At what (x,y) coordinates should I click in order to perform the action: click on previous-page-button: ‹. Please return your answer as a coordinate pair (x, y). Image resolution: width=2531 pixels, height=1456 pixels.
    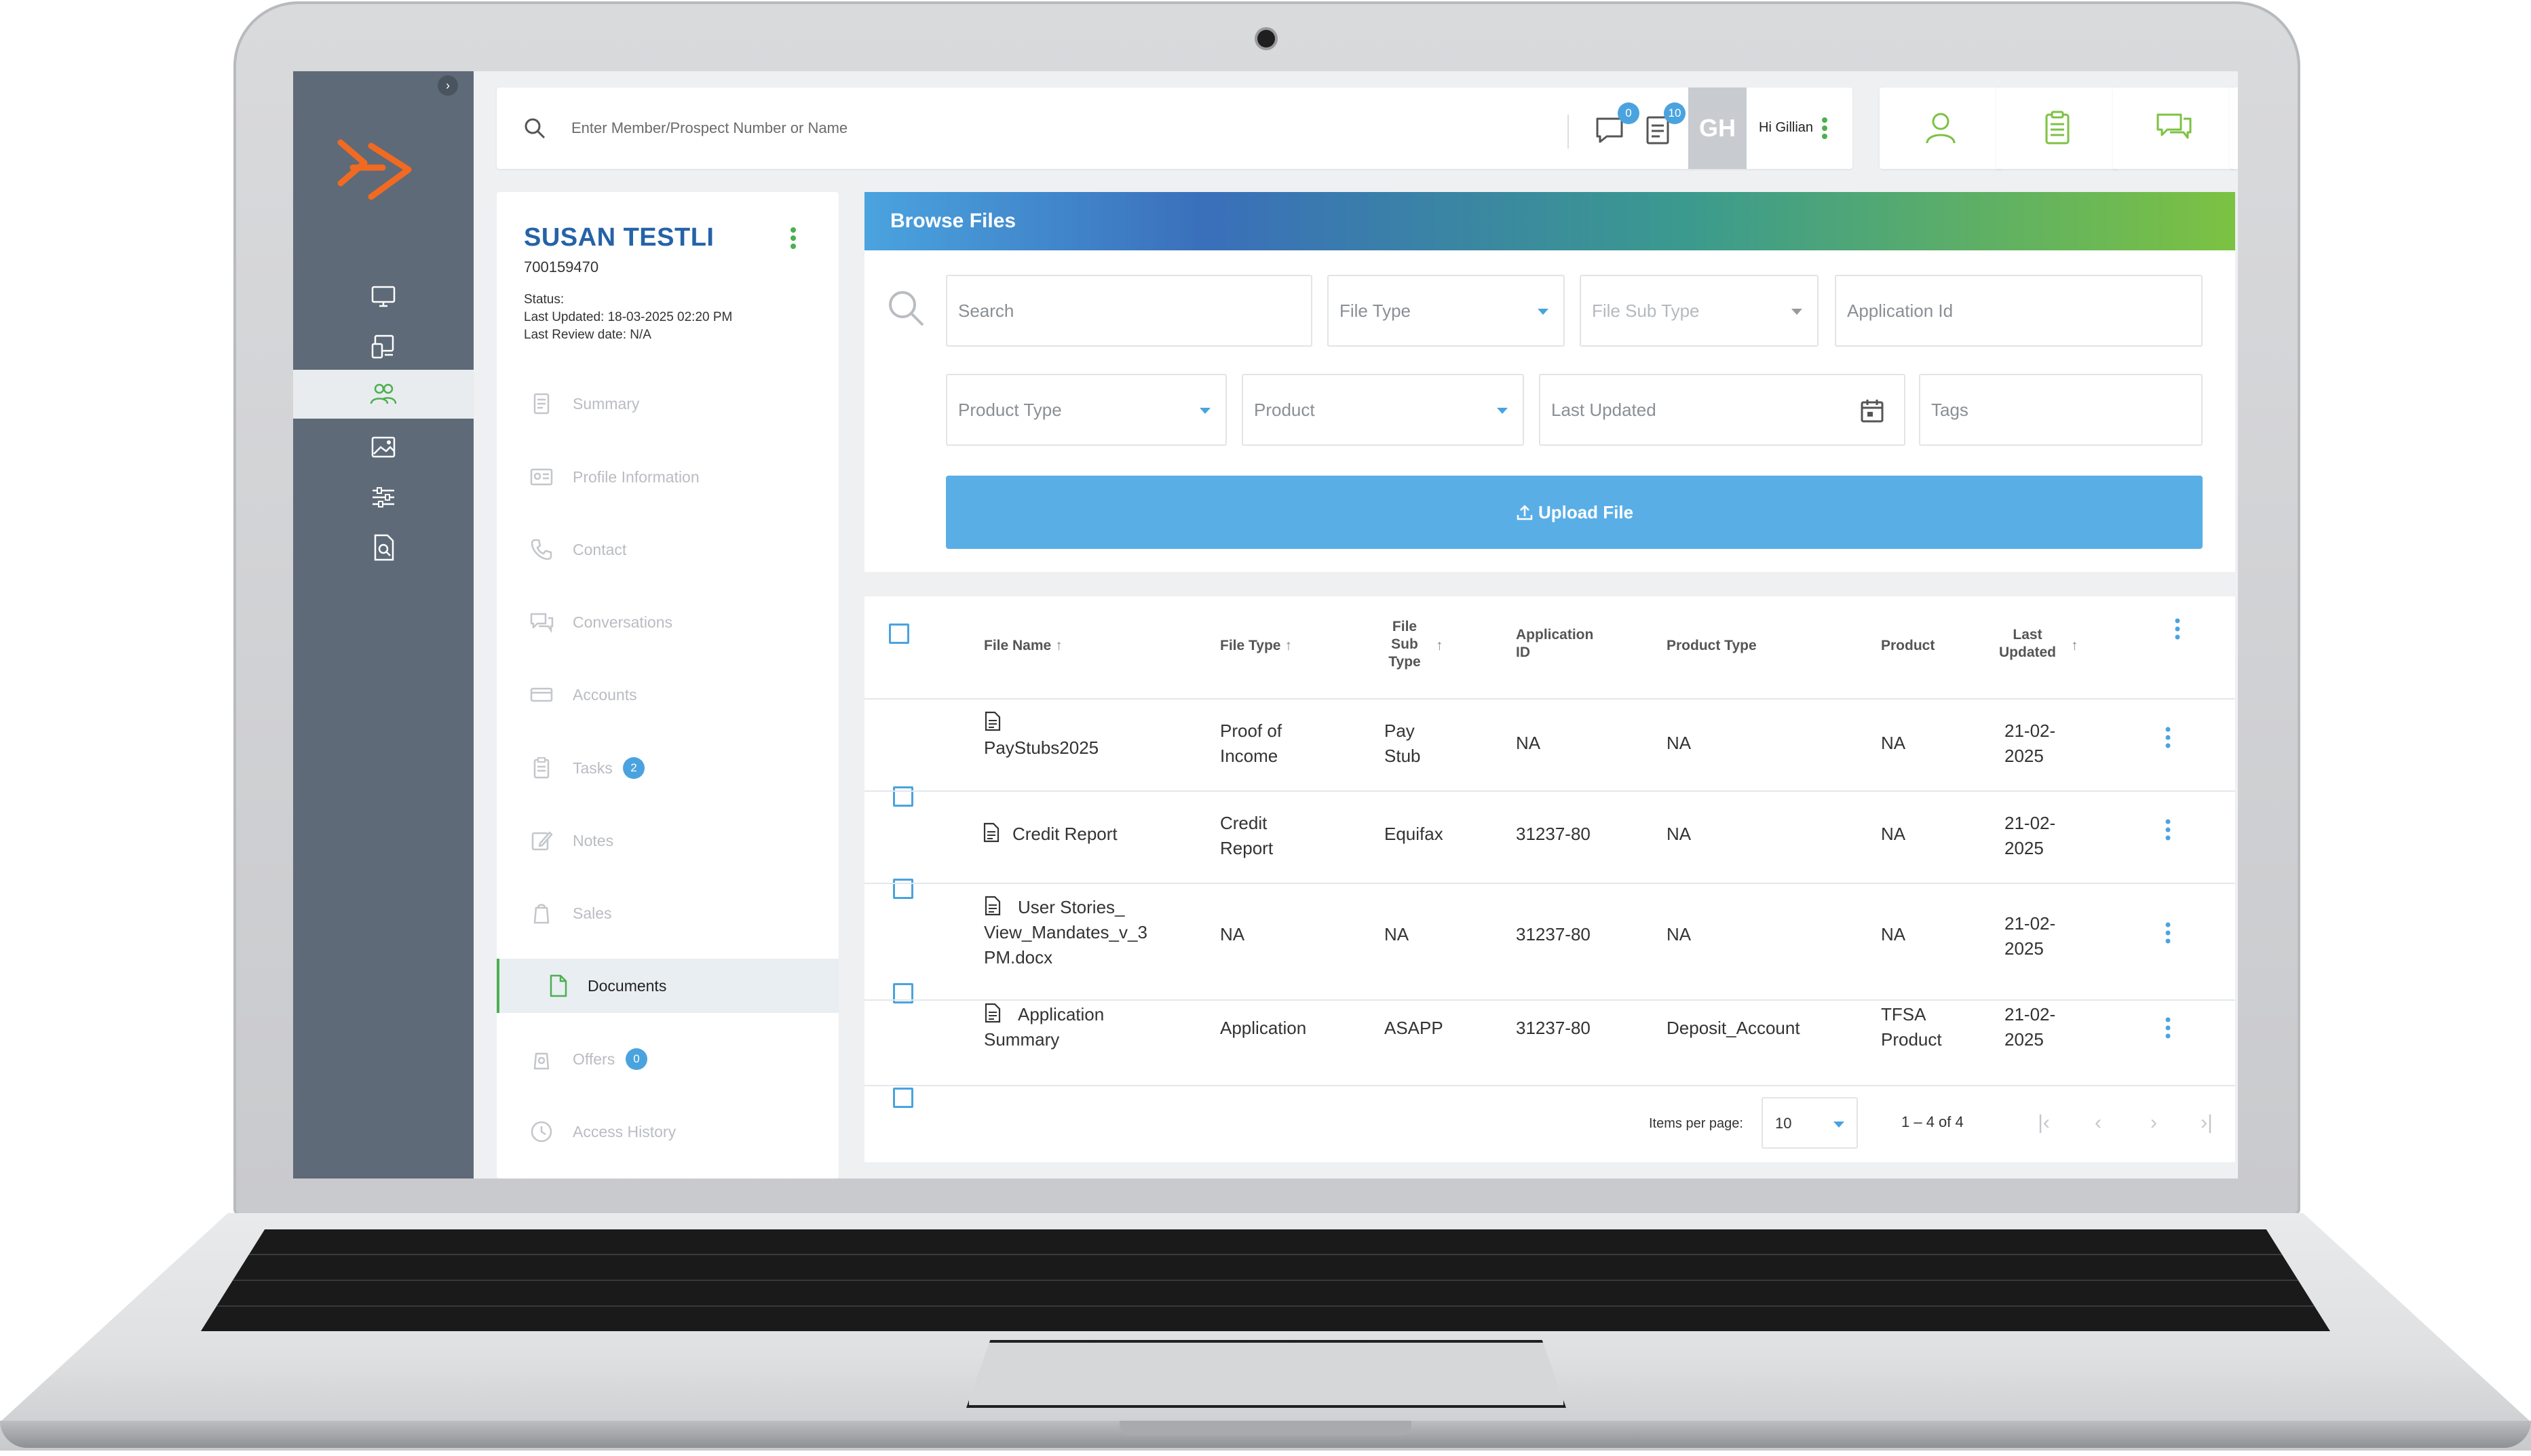
    Looking at the image, I should click on (2098, 1123).